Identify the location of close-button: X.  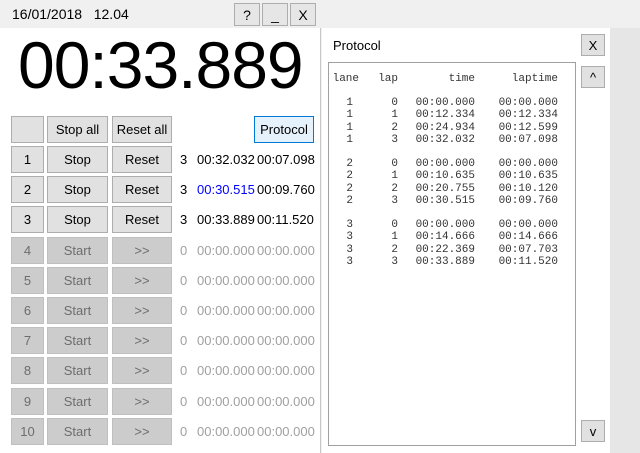
(303, 14).